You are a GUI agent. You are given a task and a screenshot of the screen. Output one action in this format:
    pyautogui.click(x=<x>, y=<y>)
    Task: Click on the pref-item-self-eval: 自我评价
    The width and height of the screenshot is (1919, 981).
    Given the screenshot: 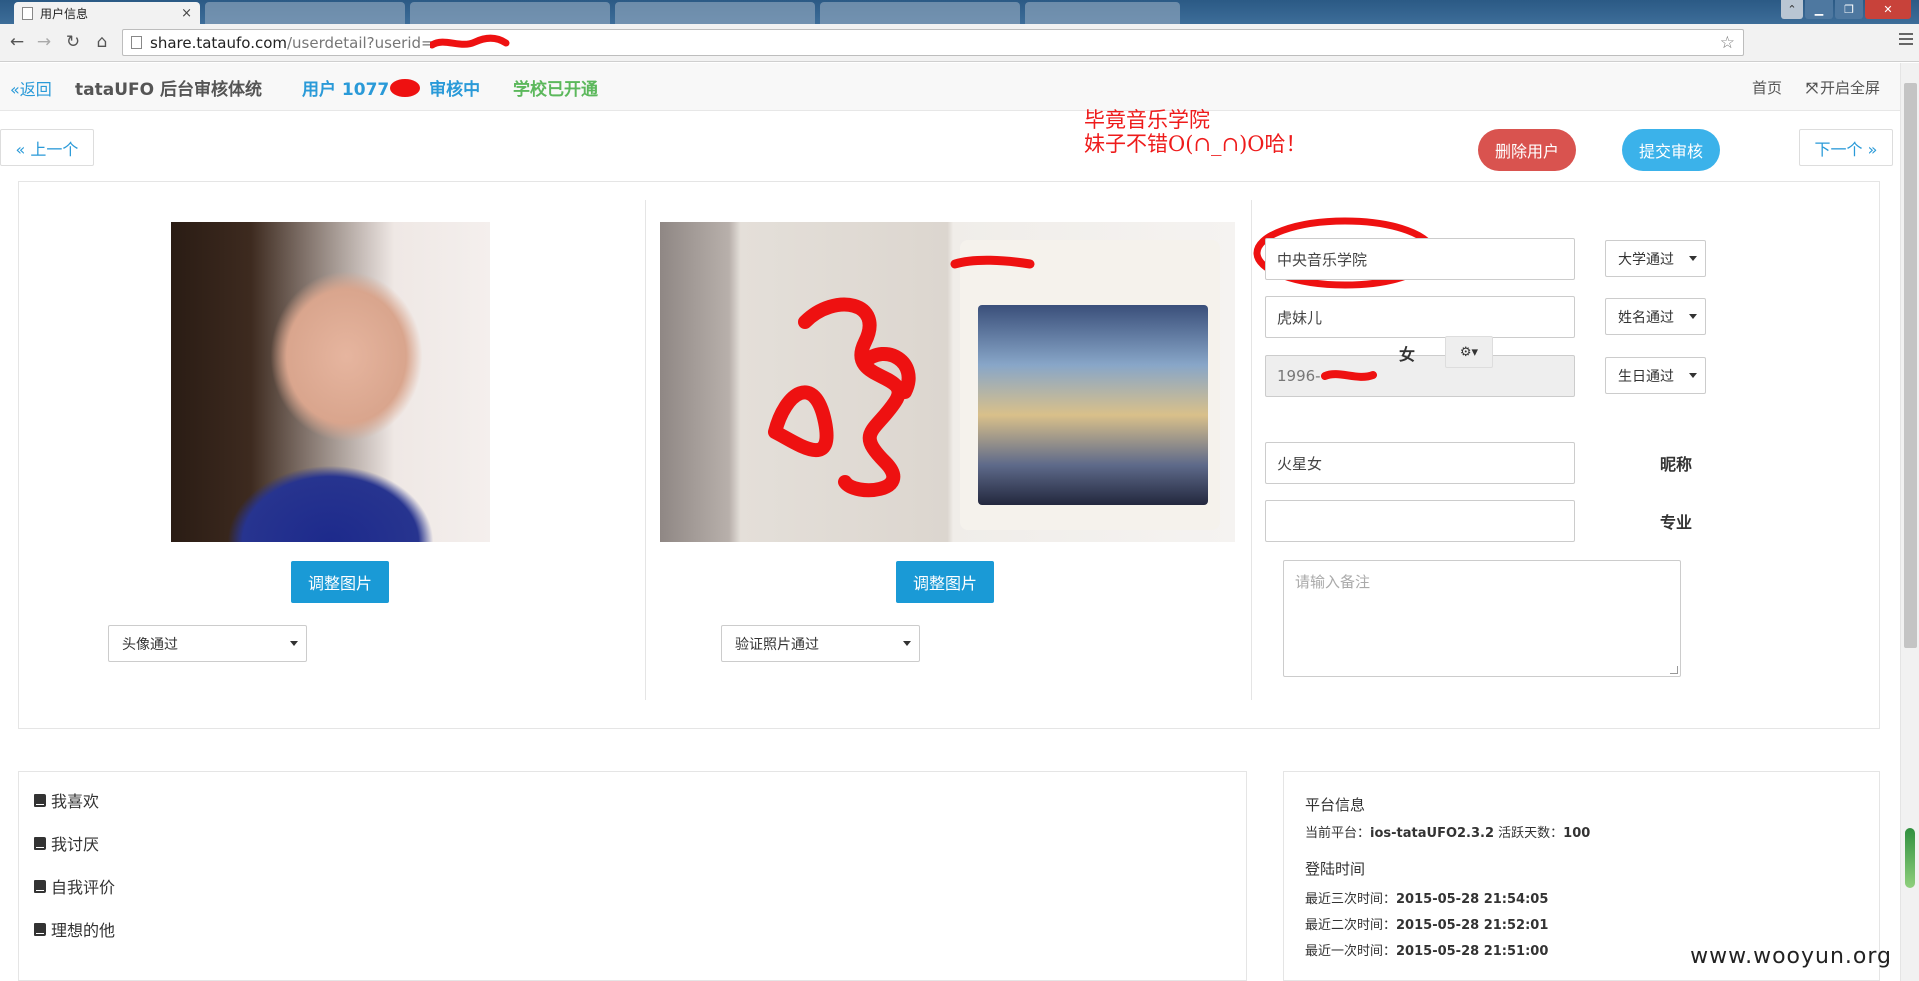 What is the action you would take?
    pyautogui.click(x=74, y=886)
    